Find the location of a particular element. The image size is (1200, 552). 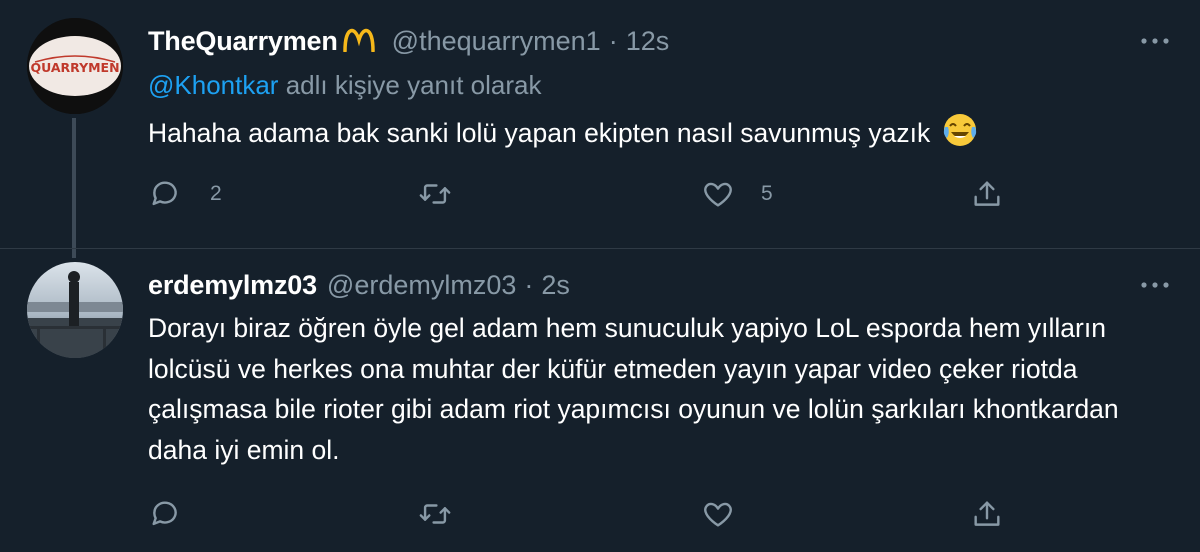

avatar-thequarrymen: QUARRYMEN is located at coordinates (75, 66).